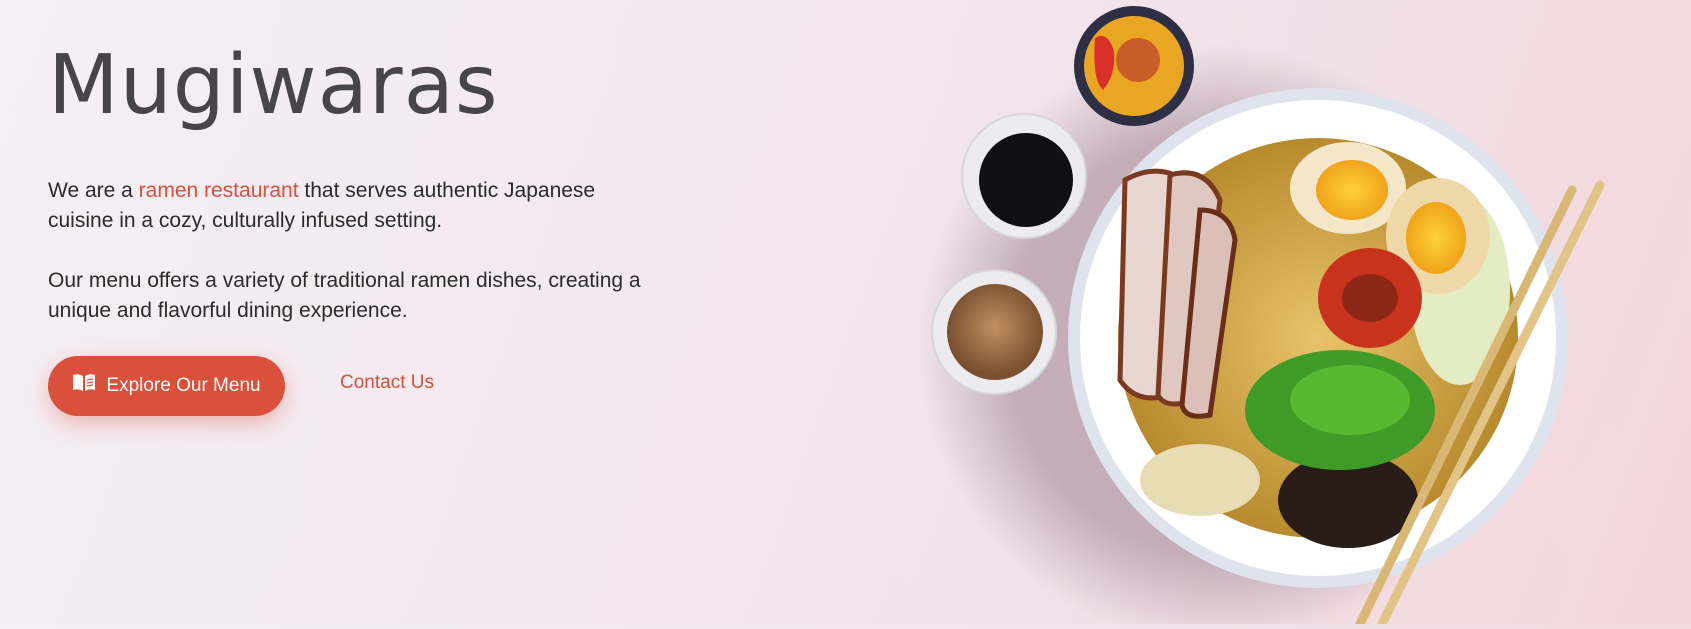 The height and width of the screenshot is (629, 1691). Describe the element at coordinates (218, 190) in the screenshot. I see `highlight-ramen-restaurant: ramen restaurant` at that location.